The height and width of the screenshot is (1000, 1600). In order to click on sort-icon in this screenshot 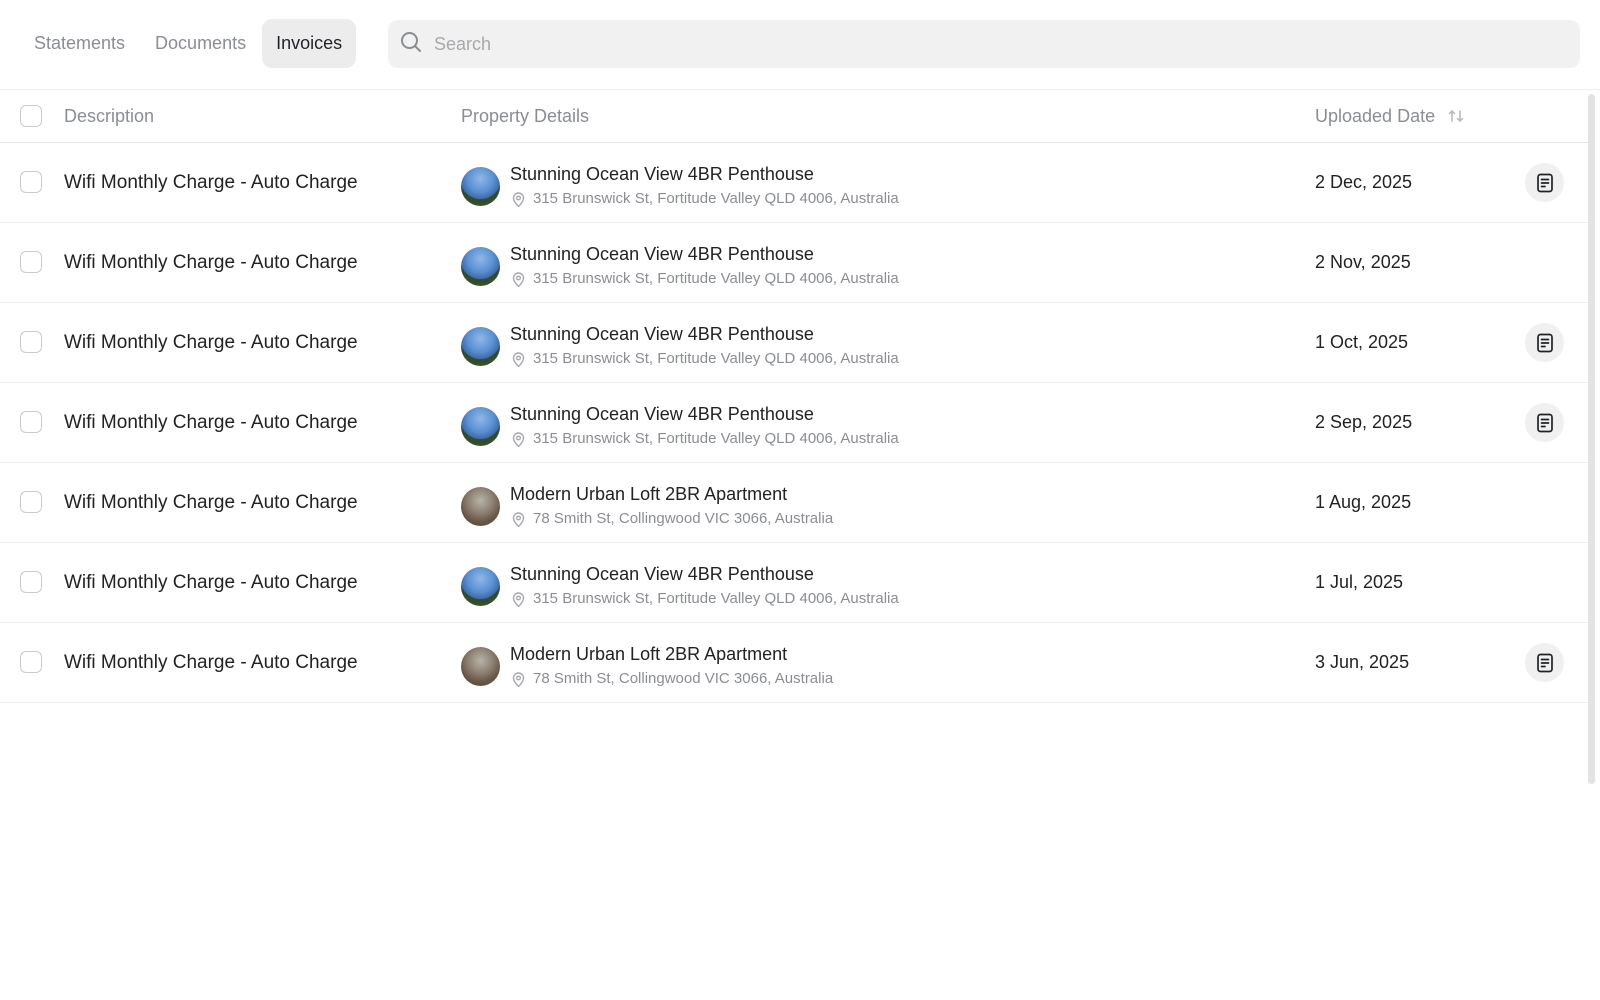, I will do `click(1456, 116)`.